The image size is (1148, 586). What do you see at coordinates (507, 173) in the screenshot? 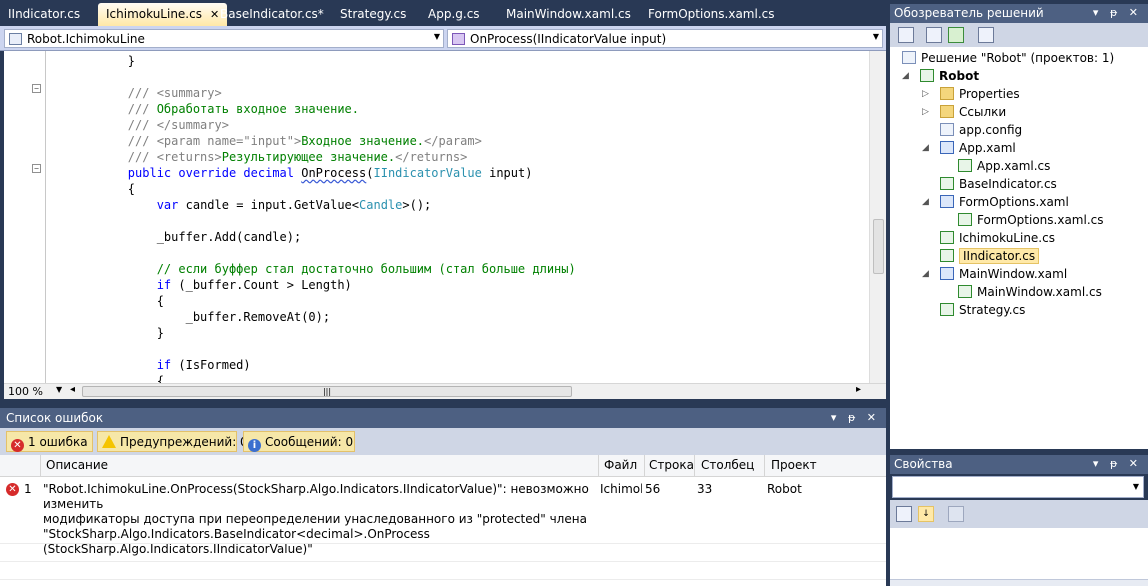
I see `code-token: input)` at bounding box center [507, 173].